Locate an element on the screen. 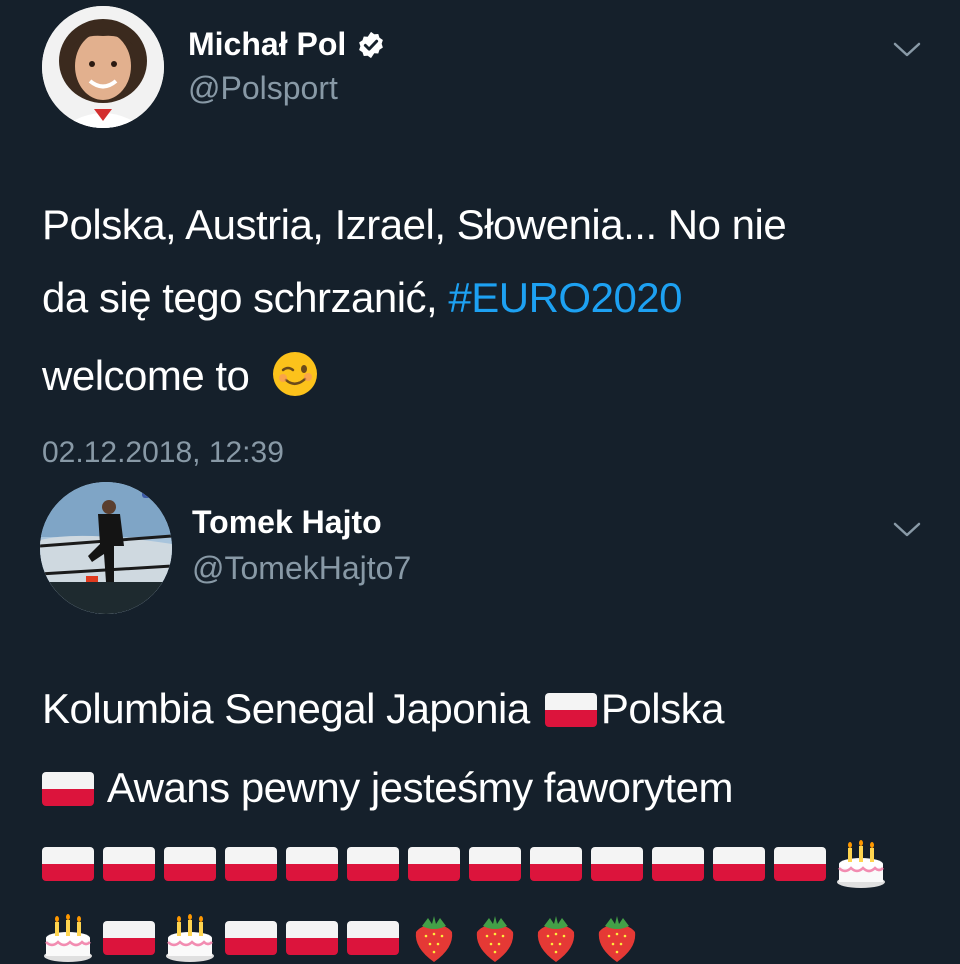 The height and width of the screenshot is (964, 960). tweet-text-line: welcome to is located at coordinates (180, 375).